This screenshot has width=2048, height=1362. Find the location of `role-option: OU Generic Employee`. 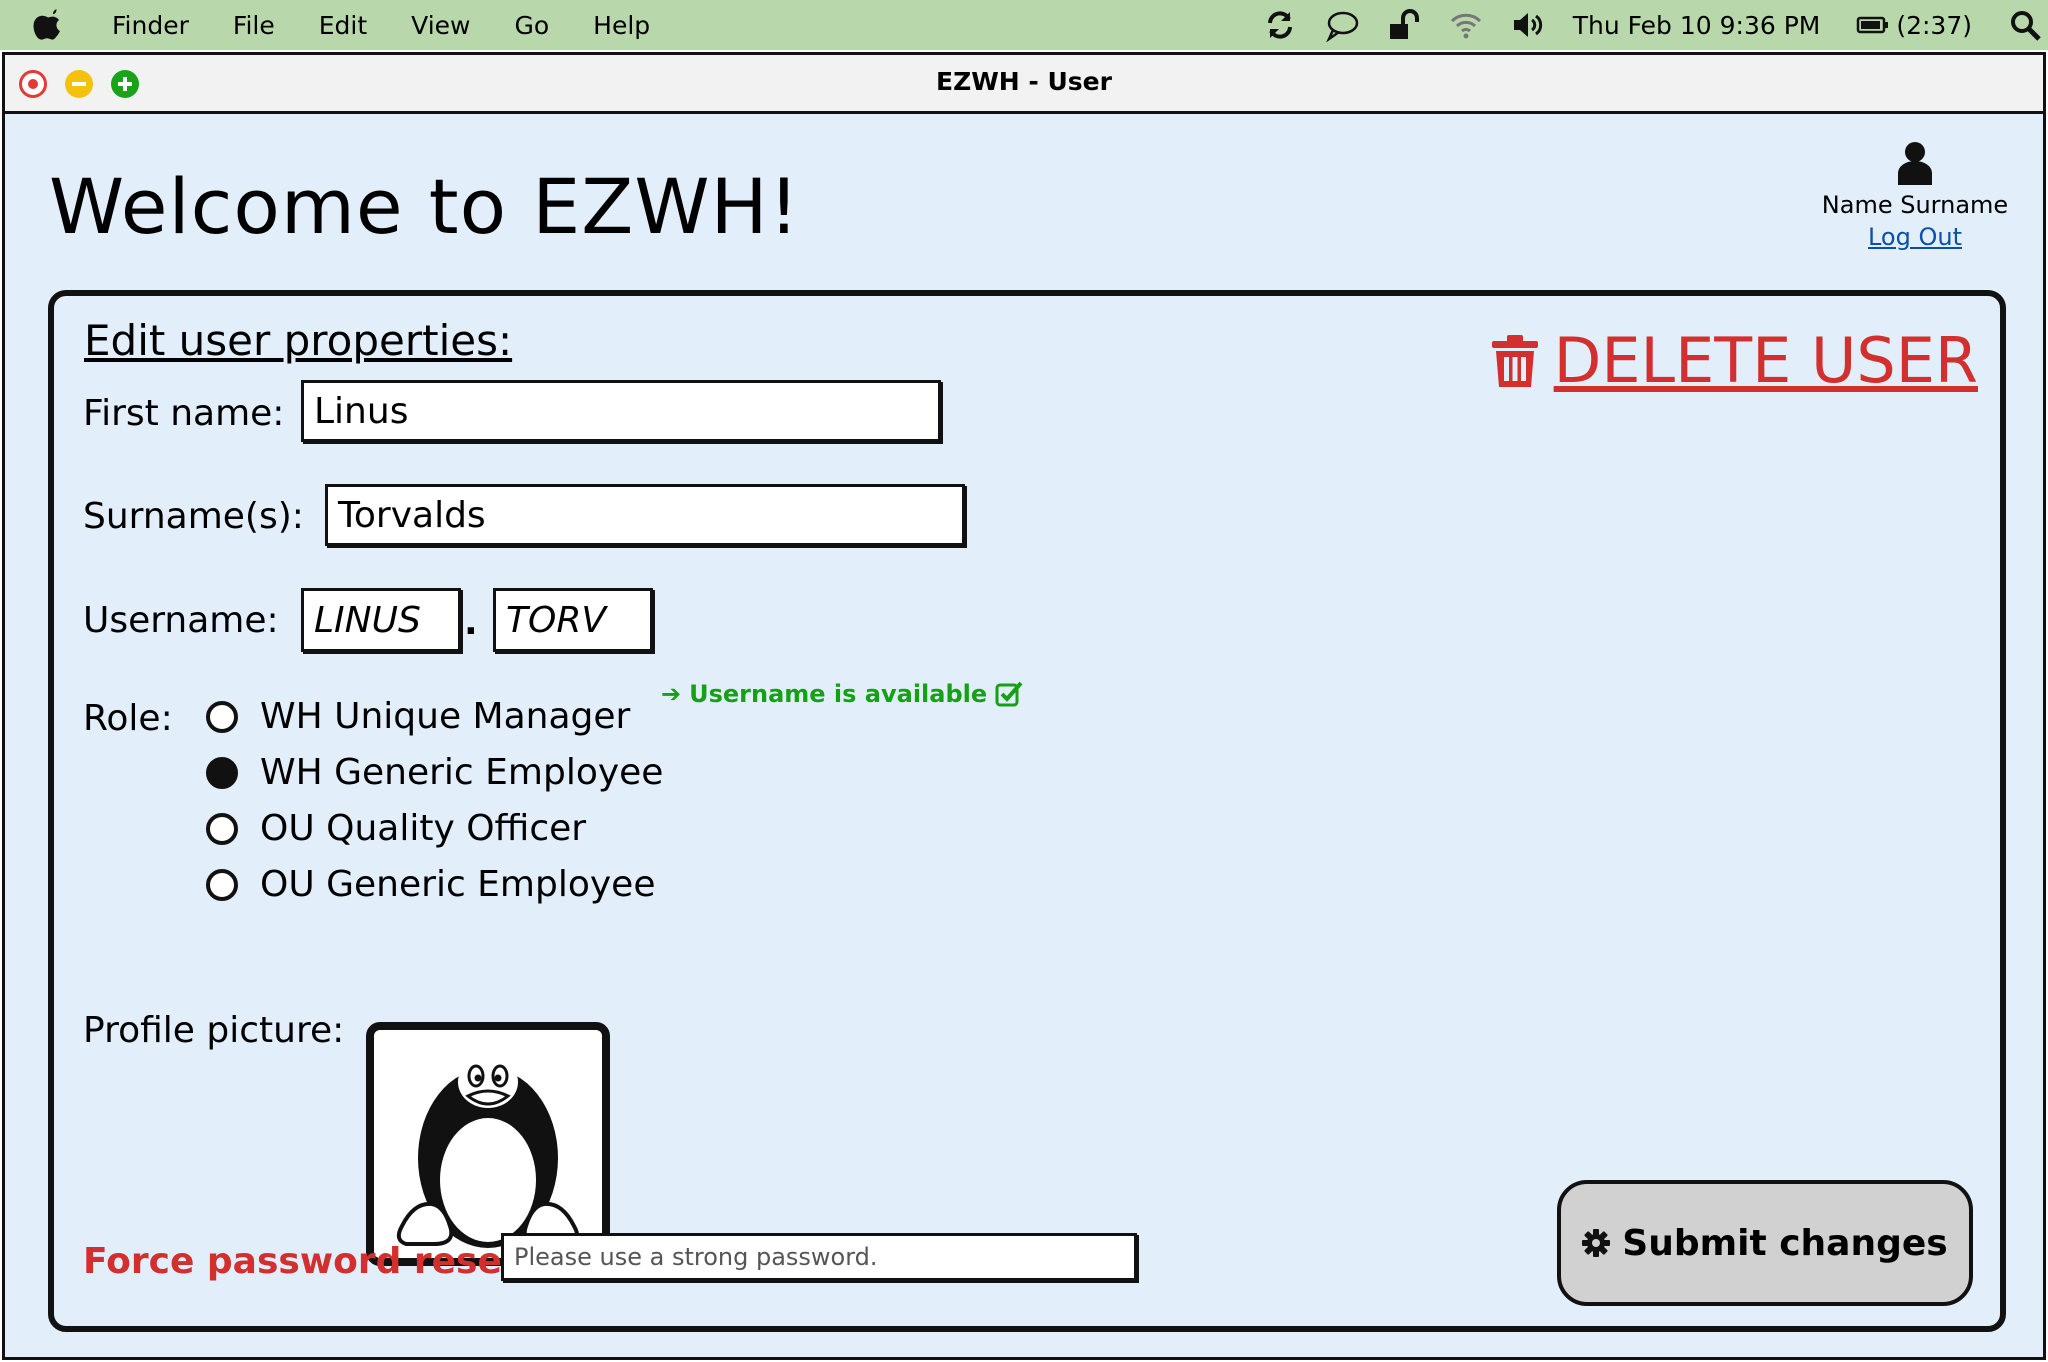

role-option: OU Generic Employee is located at coordinates (430, 884).